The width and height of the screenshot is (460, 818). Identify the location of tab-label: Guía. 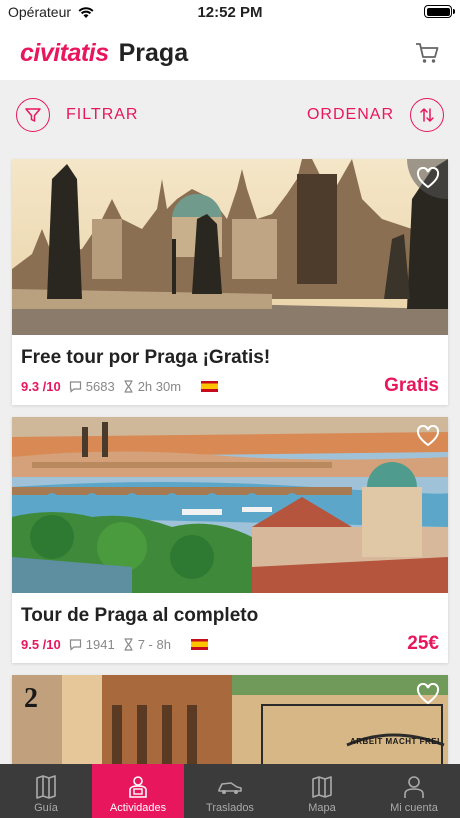
(46, 808).